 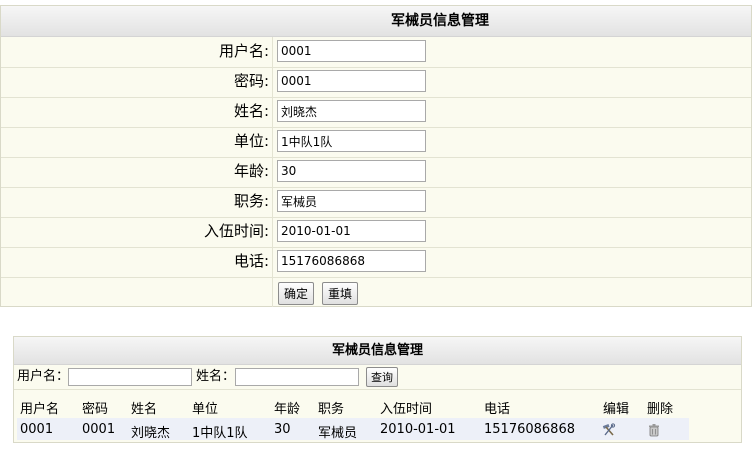 I want to click on cell-enlist-date: 2010-01-01, so click(x=418, y=429).